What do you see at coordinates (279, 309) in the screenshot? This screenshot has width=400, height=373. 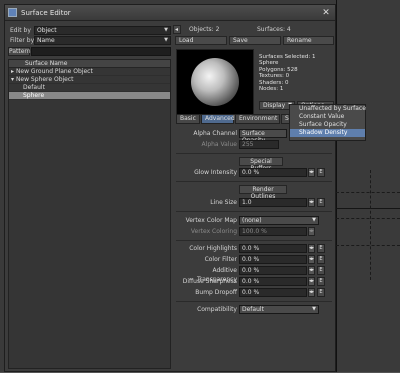 I see `compatibility-dropdown: Default ▼` at bounding box center [279, 309].